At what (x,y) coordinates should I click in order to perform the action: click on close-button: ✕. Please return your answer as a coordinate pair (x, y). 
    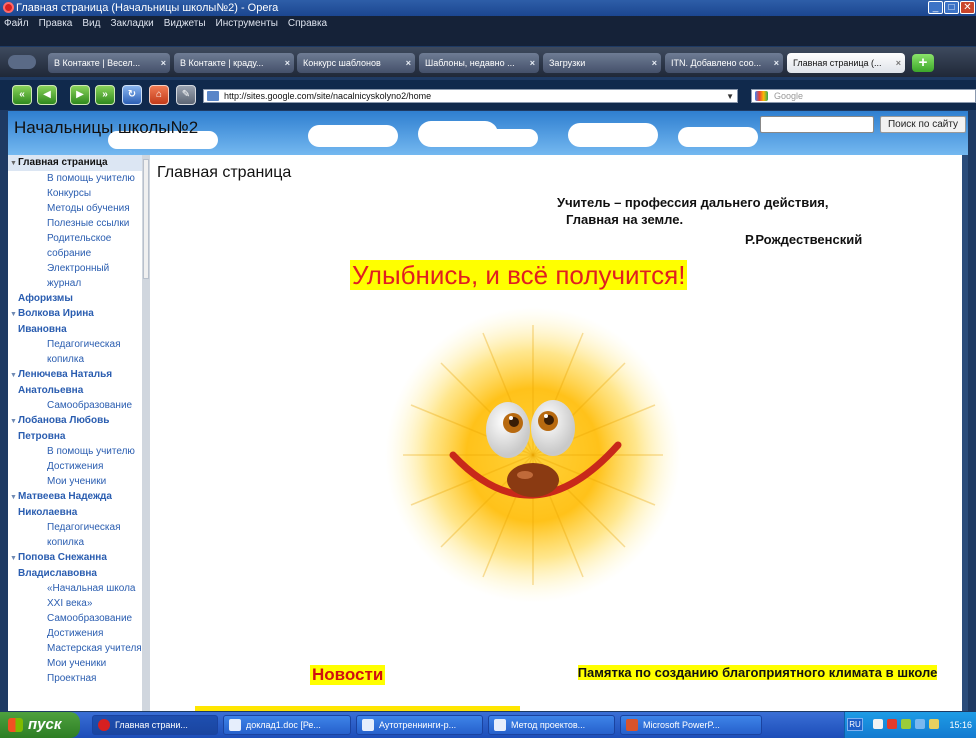
    Looking at the image, I should click on (967, 7).